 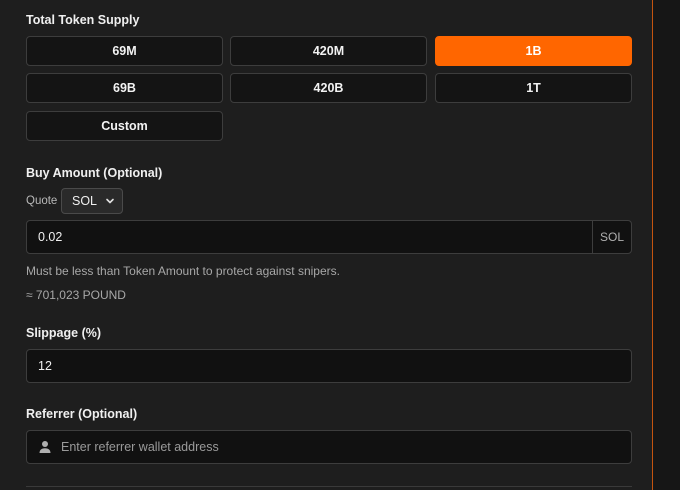 What do you see at coordinates (124, 88) in the screenshot?
I see `supply-option-69b: 69B` at bounding box center [124, 88].